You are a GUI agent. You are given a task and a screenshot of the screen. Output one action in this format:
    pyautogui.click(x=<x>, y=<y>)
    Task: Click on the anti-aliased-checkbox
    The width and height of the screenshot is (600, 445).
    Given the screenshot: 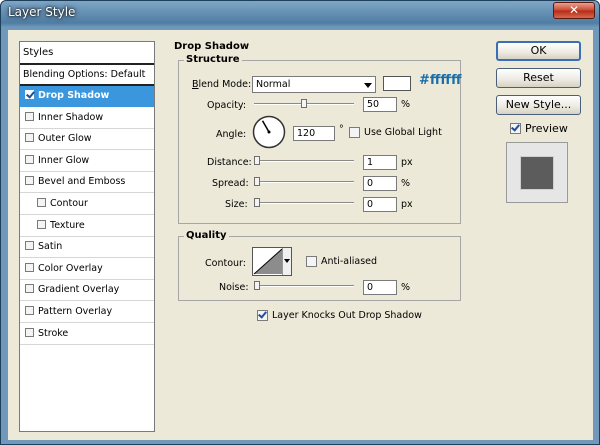 What is the action you would take?
    pyautogui.click(x=313, y=262)
    